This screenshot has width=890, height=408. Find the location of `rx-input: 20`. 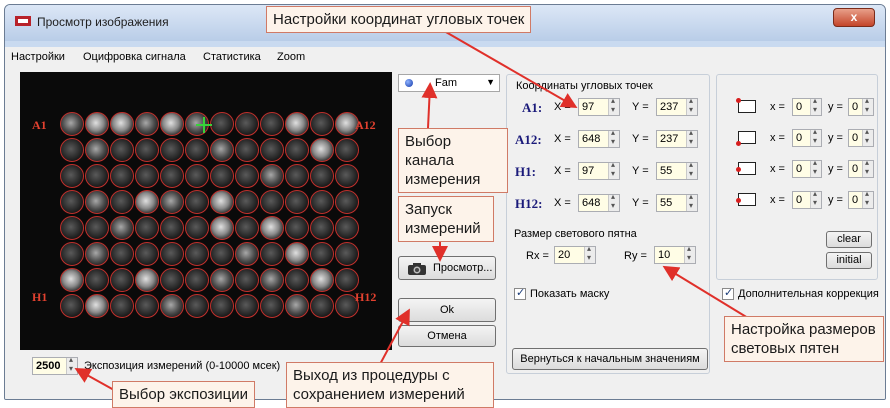

rx-input: 20 is located at coordinates (575, 254).